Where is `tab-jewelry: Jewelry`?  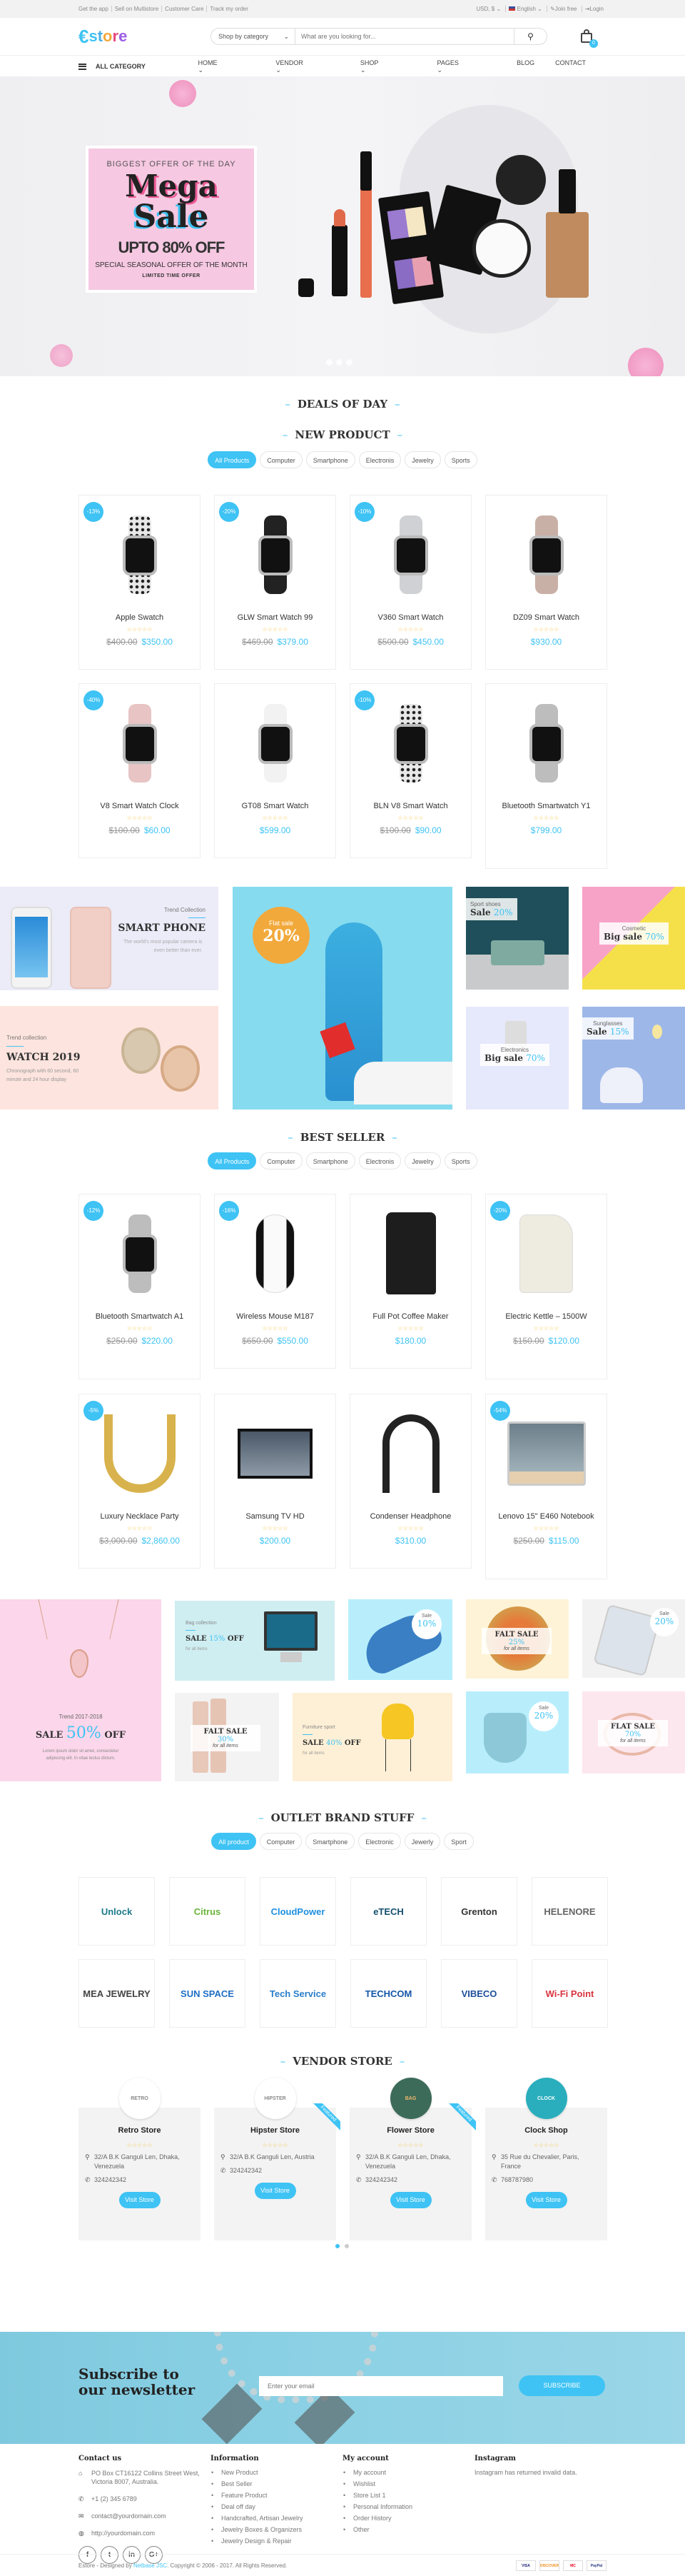 tab-jewelry: Jewelry is located at coordinates (423, 1161).